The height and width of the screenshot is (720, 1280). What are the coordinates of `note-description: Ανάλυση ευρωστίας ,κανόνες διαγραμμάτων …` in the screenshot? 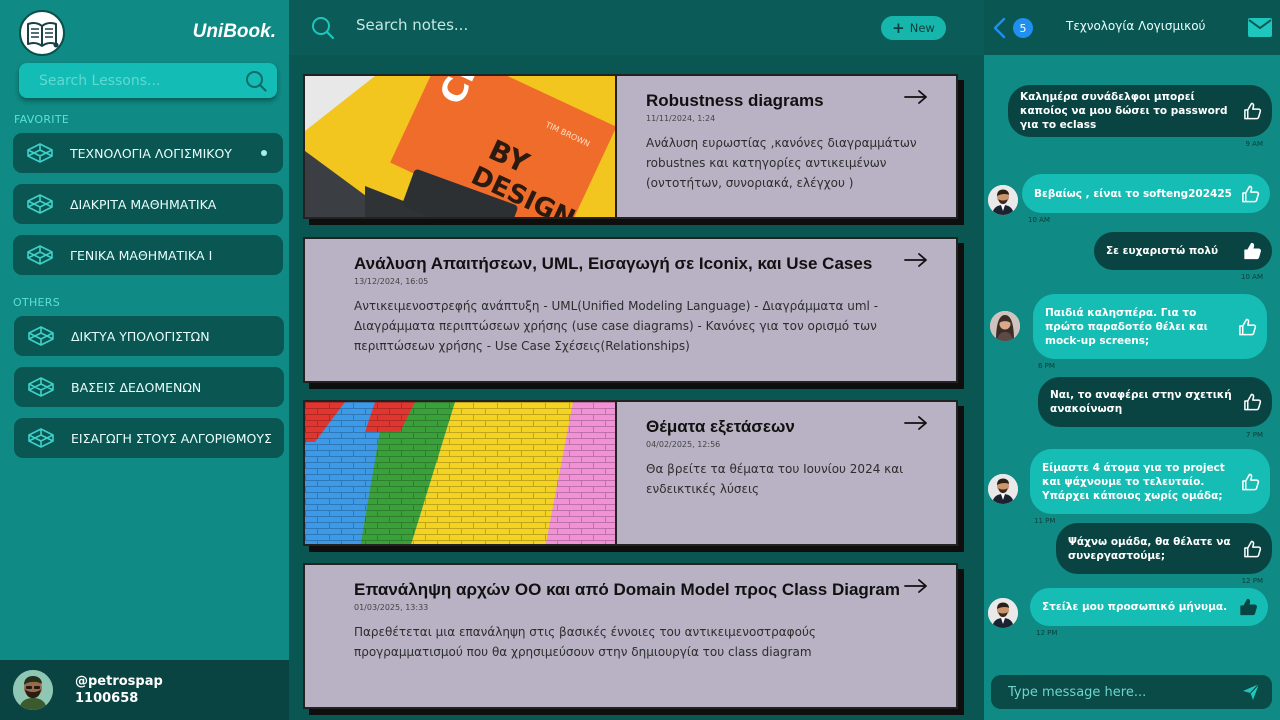 It's located at (781, 163).